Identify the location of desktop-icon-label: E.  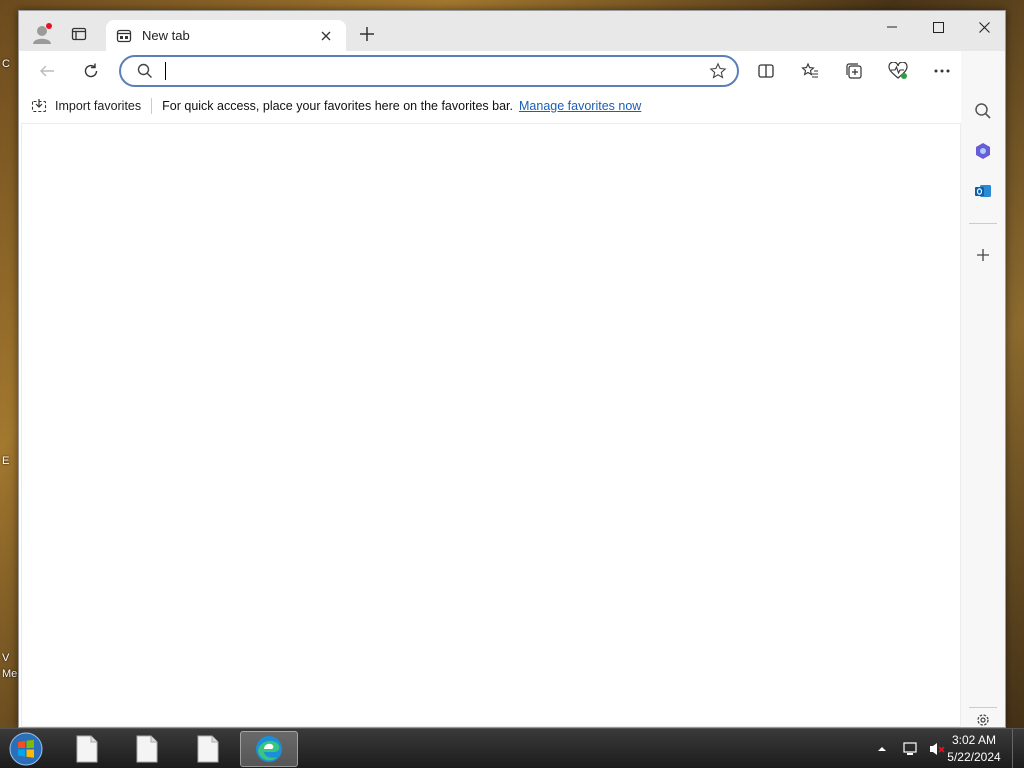
(5, 461).